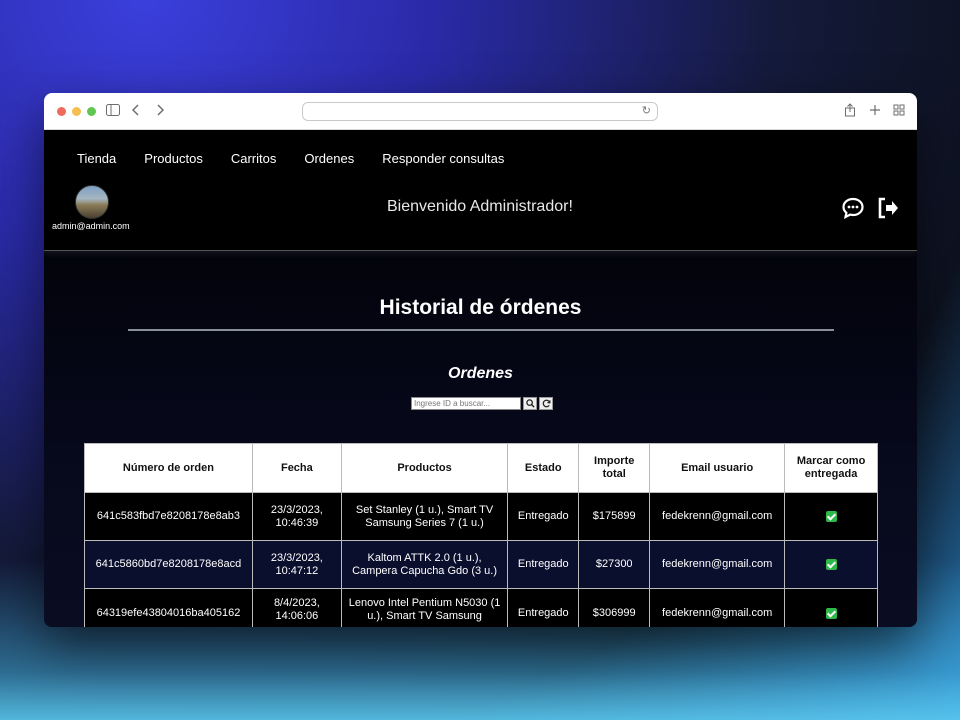 The width and height of the screenshot is (960, 720). Describe the element at coordinates (480, 373) in the screenshot. I see `section-title: Ordenes` at that location.